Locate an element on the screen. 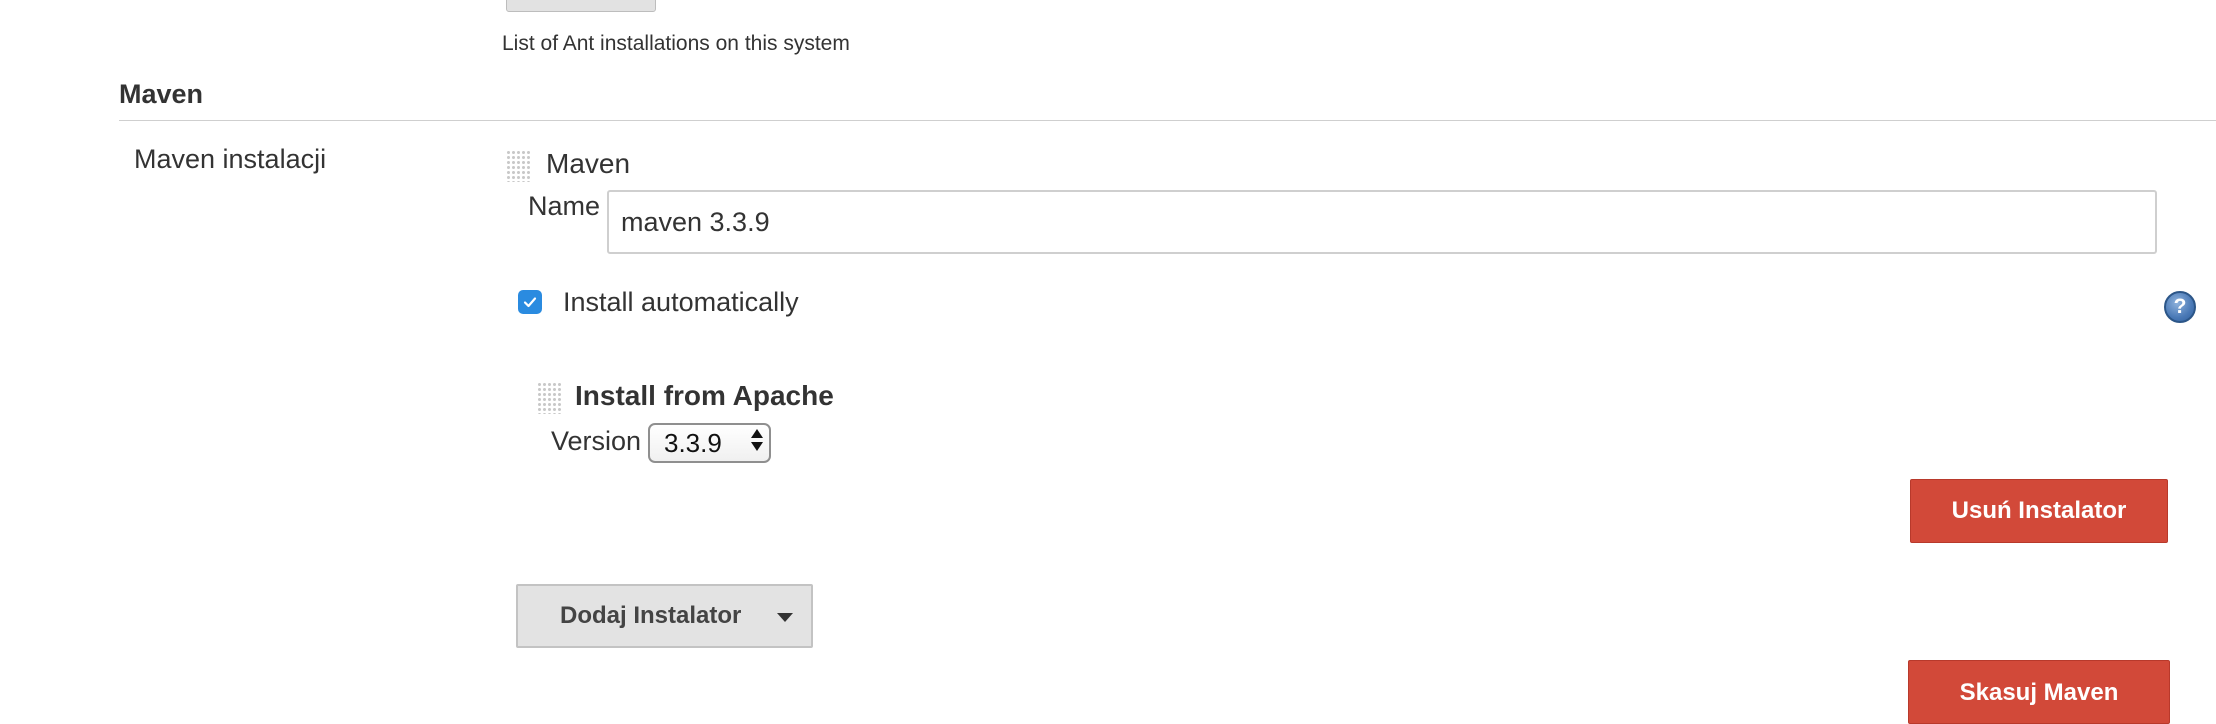 The width and height of the screenshot is (2216, 724). check-icon is located at coordinates (530, 302).